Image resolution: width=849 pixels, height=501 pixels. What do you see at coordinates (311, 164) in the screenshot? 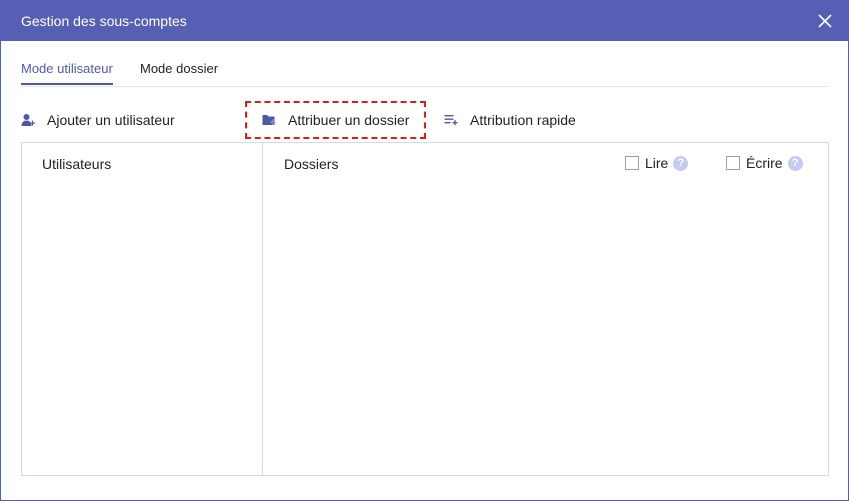
I see `folders-header: Dossiers` at bounding box center [311, 164].